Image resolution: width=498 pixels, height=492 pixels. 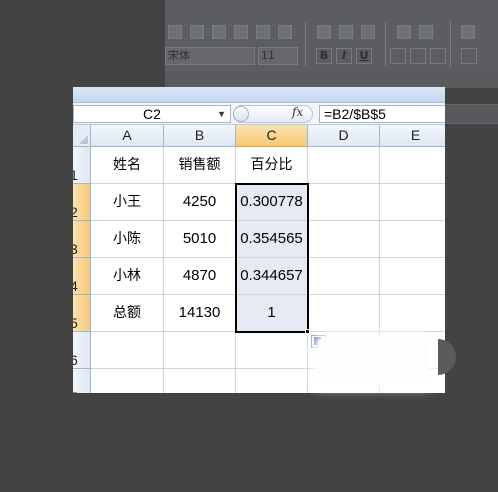 What do you see at coordinates (344, 165) in the screenshot?
I see `cell-d1` at bounding box center [344, 165].